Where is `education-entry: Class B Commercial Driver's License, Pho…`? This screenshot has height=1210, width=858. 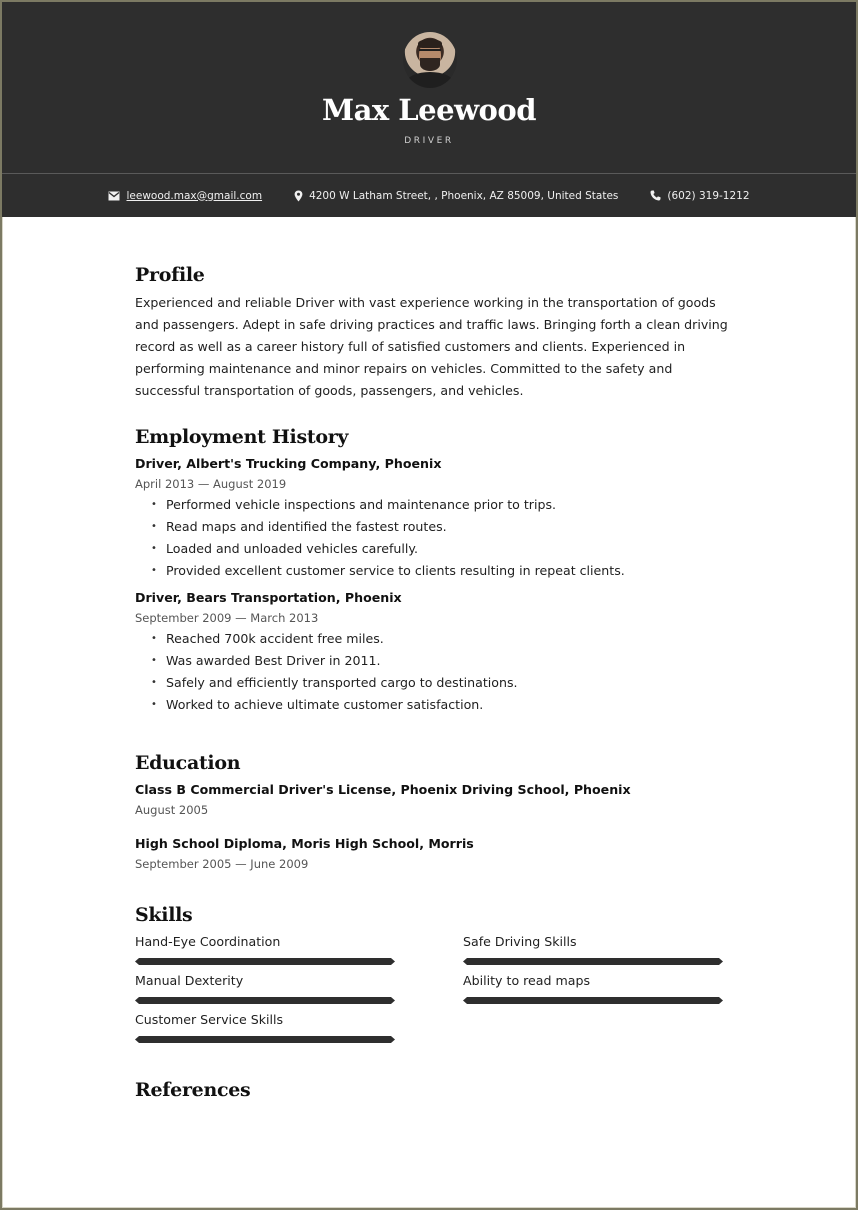 education-entry: Class B Commercial Driver's License, Pho… is located at coordinates (435, 799).